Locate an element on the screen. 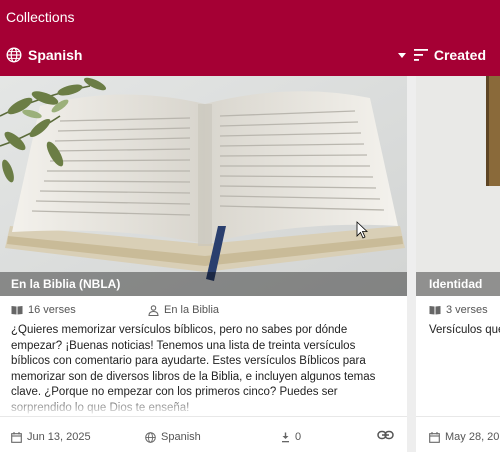  verse-count: 3 verses is located at coordinates (458, 310).